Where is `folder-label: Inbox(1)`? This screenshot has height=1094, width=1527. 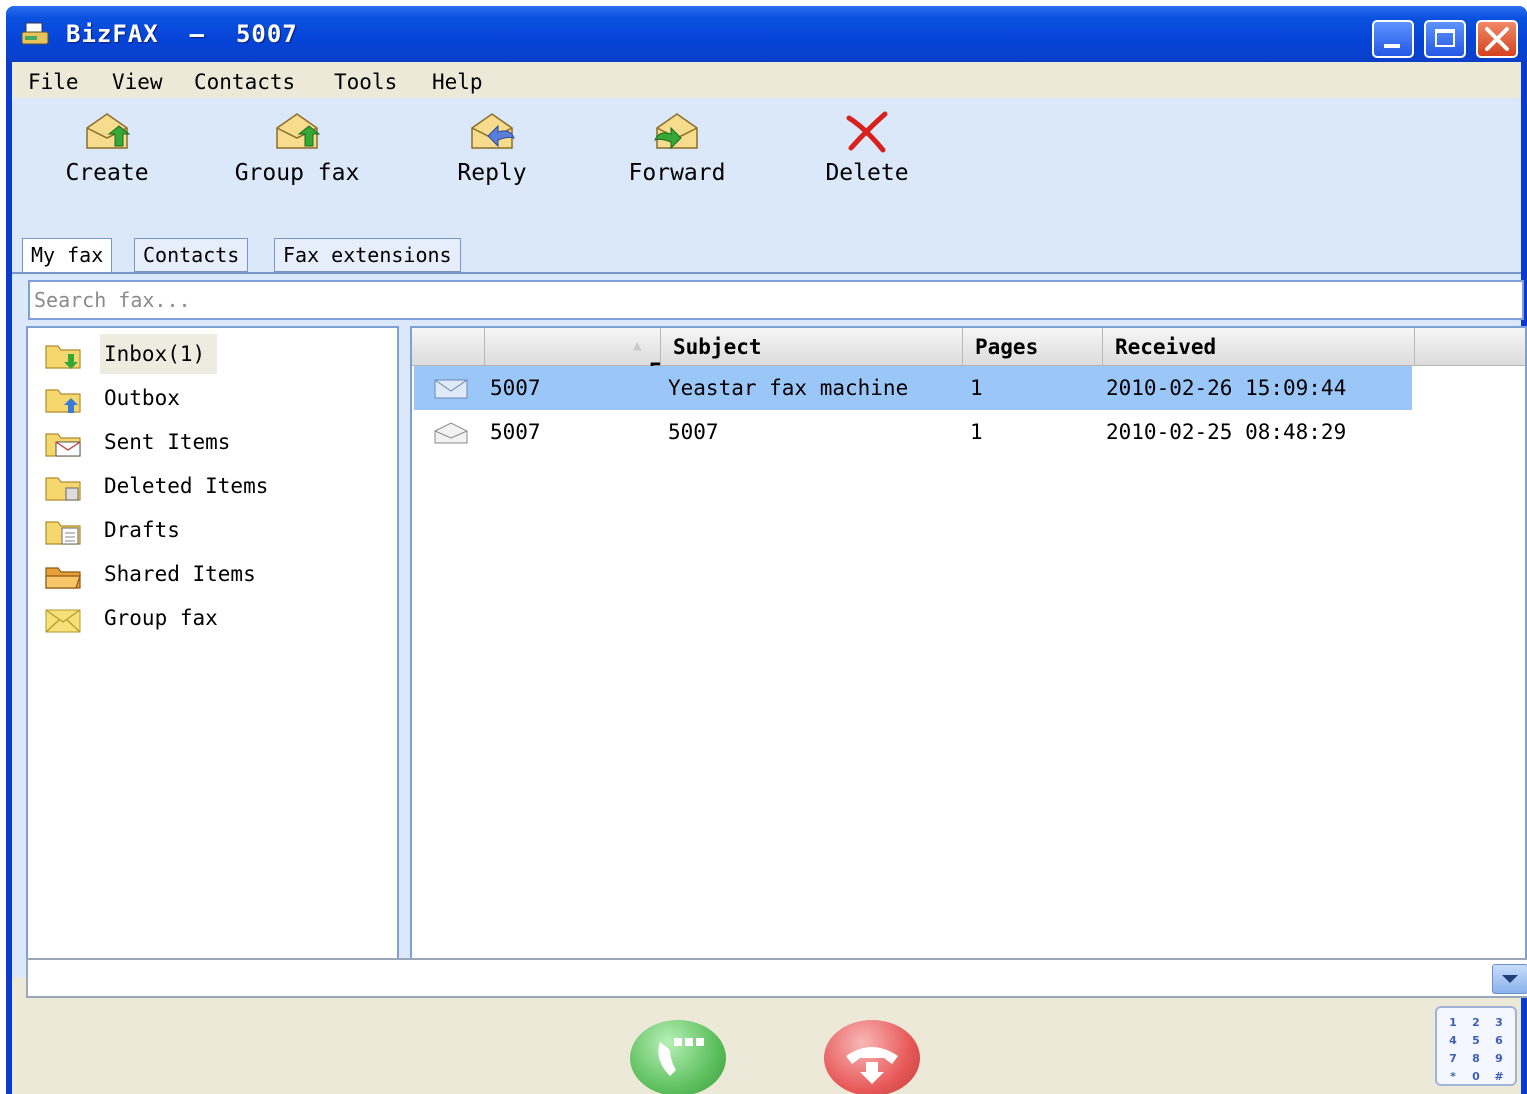
folder-label: Inbox(1) is located at coordinates (159, 354).